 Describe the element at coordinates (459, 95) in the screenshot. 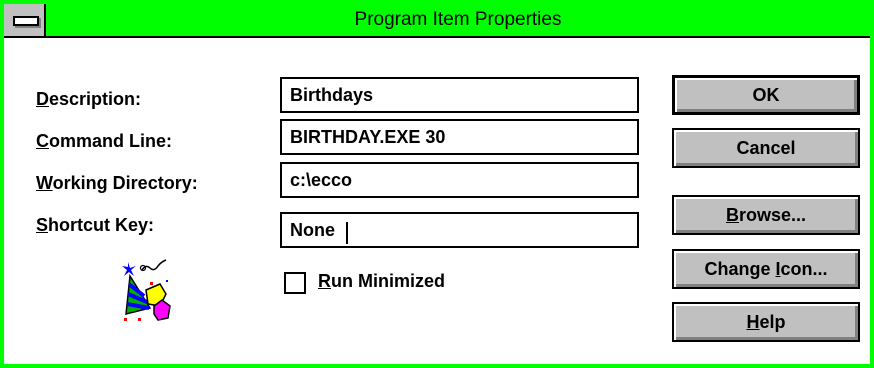

I see `description-field` at that location.